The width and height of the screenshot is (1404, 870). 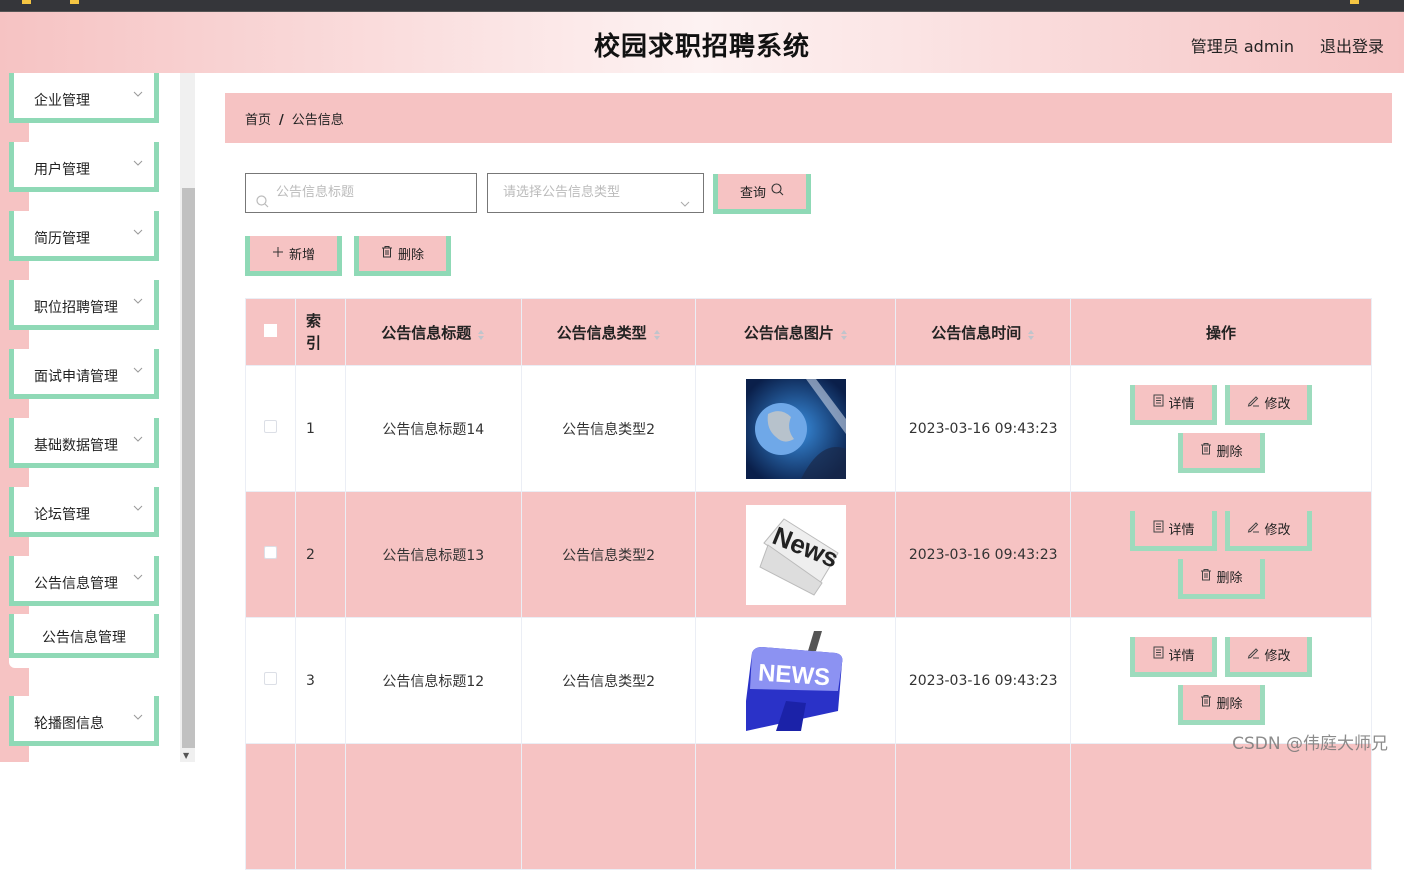 I want to click on sidebar-item-label: 企业管理, so click(x=62, y=100).